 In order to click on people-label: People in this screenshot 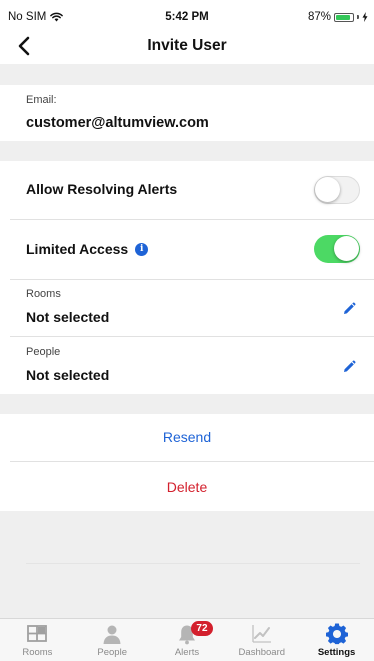, I will do `click(43, 352)`.